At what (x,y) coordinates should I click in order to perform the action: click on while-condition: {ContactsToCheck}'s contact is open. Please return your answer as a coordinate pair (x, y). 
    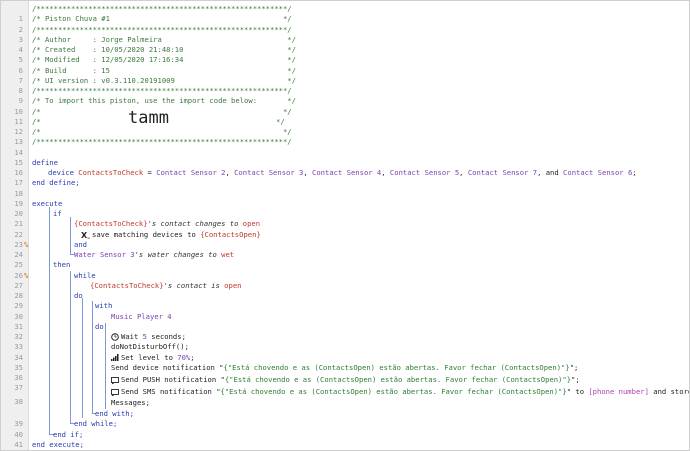
    Looking at the image, I should click on (165, 286).